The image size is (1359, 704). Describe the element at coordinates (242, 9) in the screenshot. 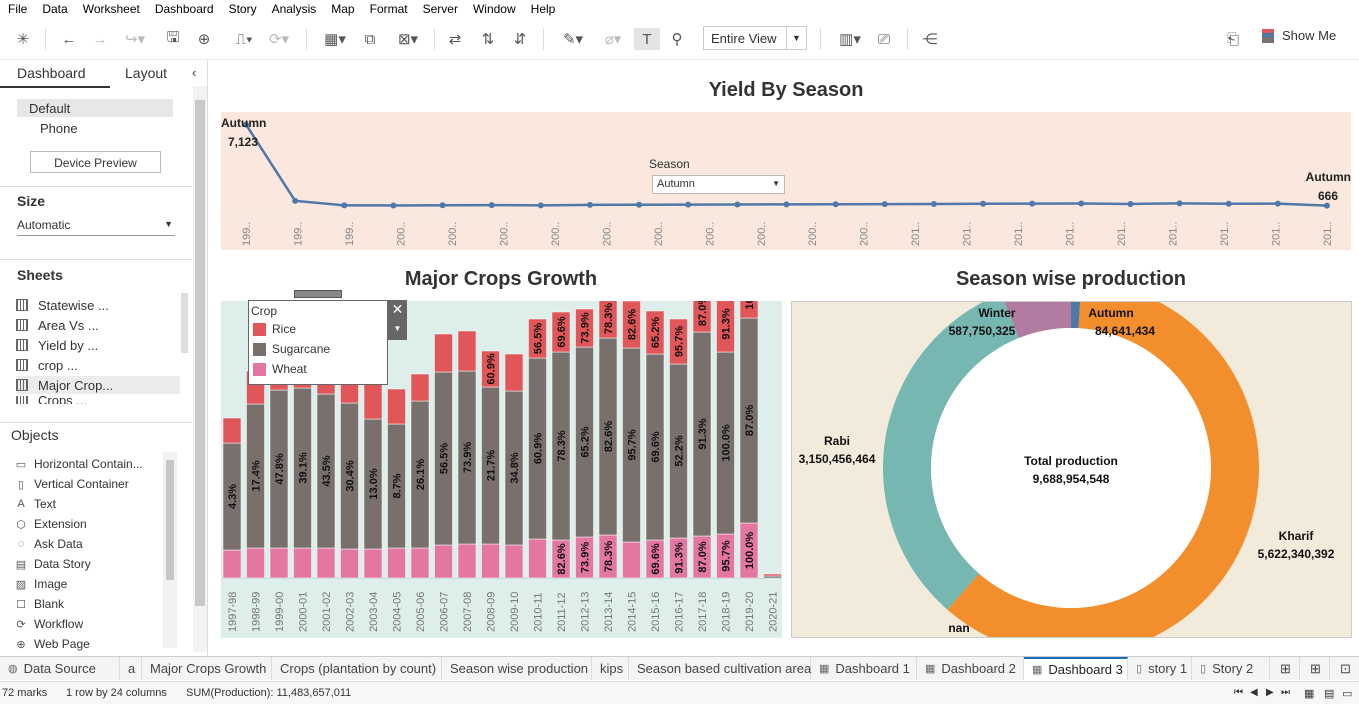

I see `menu-story: Story` at that location.